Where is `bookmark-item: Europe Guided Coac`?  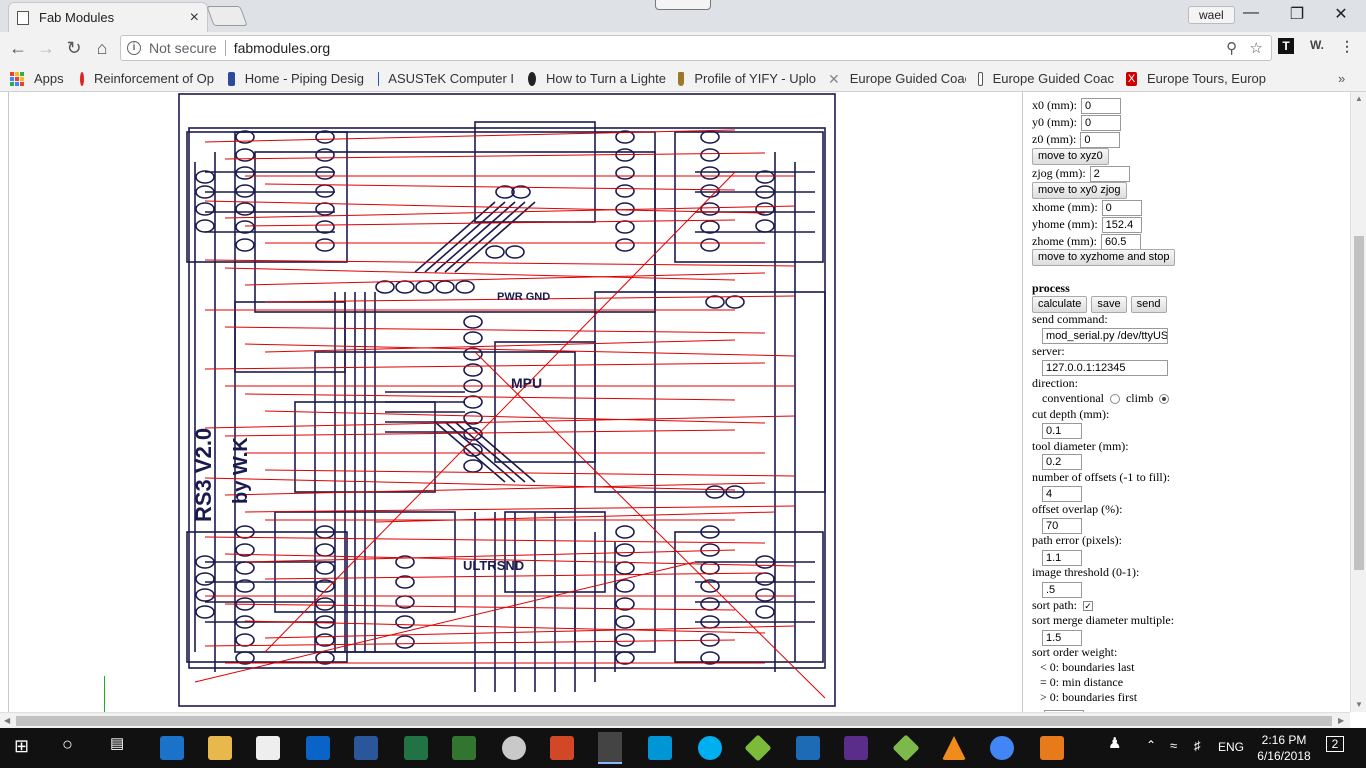 bookmark-item: Europe Guided Coac is located at coordinates (1046, 78).